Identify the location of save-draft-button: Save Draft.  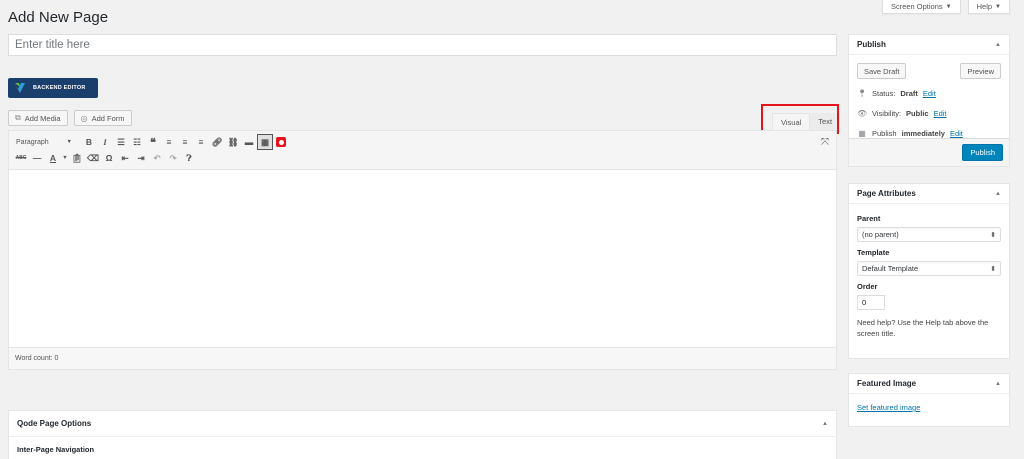
(882, 71).